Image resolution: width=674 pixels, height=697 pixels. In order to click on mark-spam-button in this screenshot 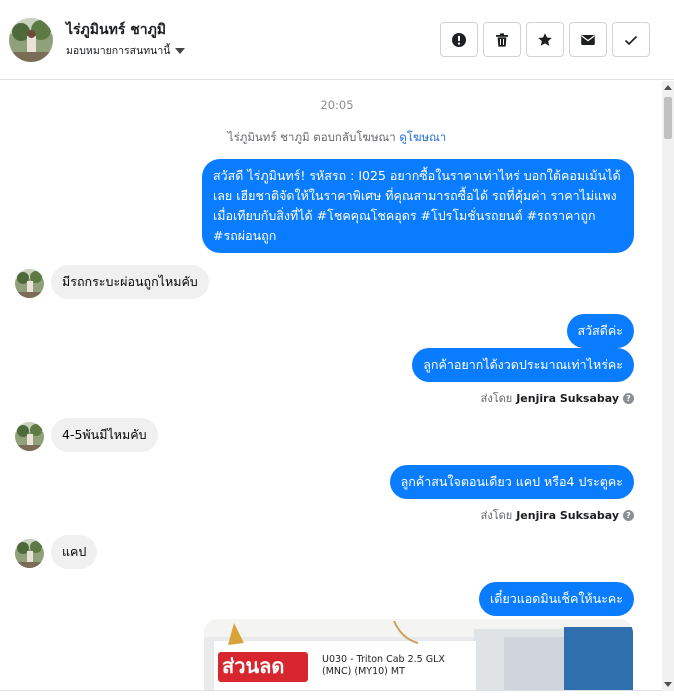, I will do `click(459, 39)`.